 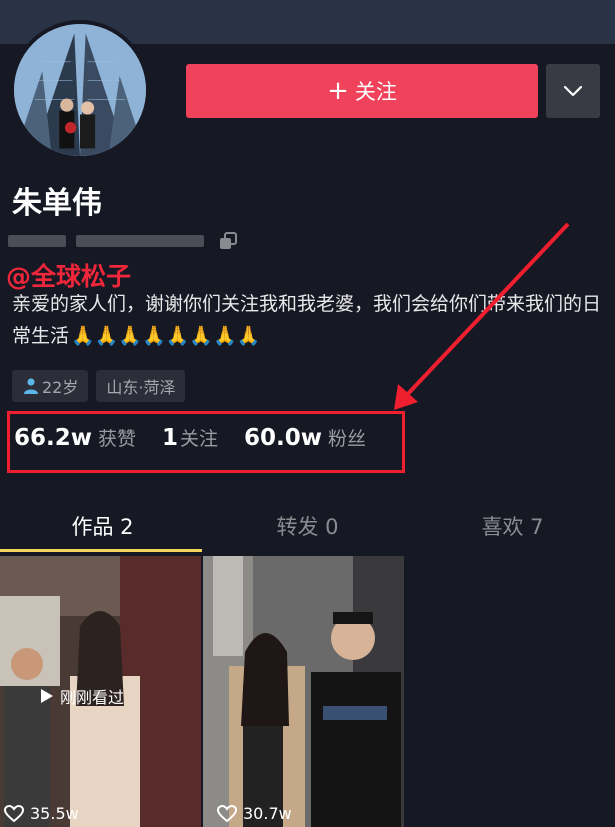 I want to click on recently-watched-badge: 刚刚看过, so click(x=82, y=696).